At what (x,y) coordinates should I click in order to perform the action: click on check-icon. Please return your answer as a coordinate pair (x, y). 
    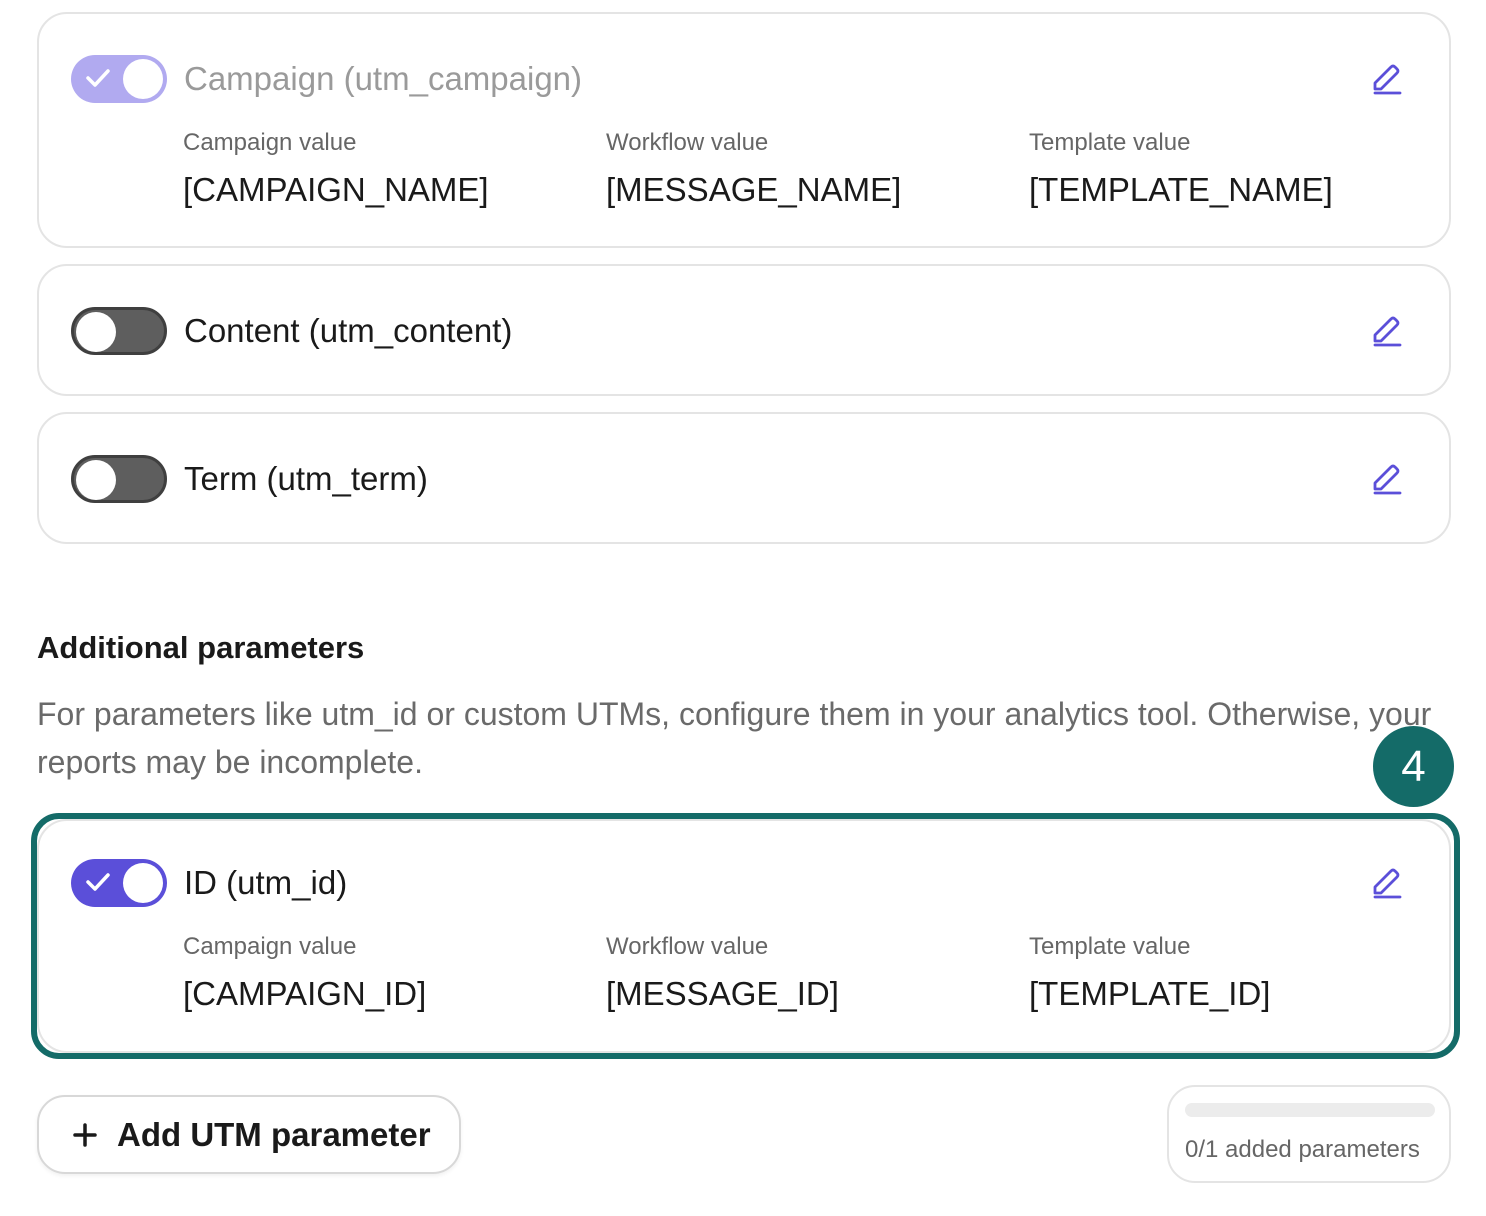
    Looking at the image, I should click on (98, 78).